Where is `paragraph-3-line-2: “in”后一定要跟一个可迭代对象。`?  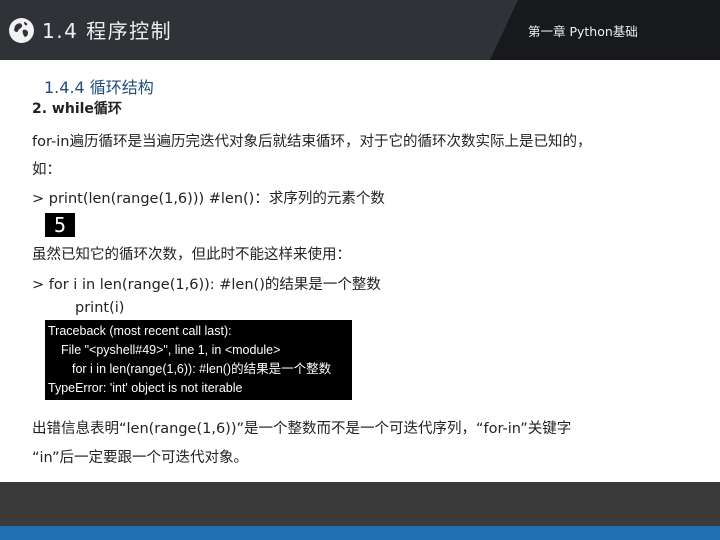
paragraph-3-line-2: “in”后一定要跟一个可迭代对象。 is located at coordinates (140, 458).